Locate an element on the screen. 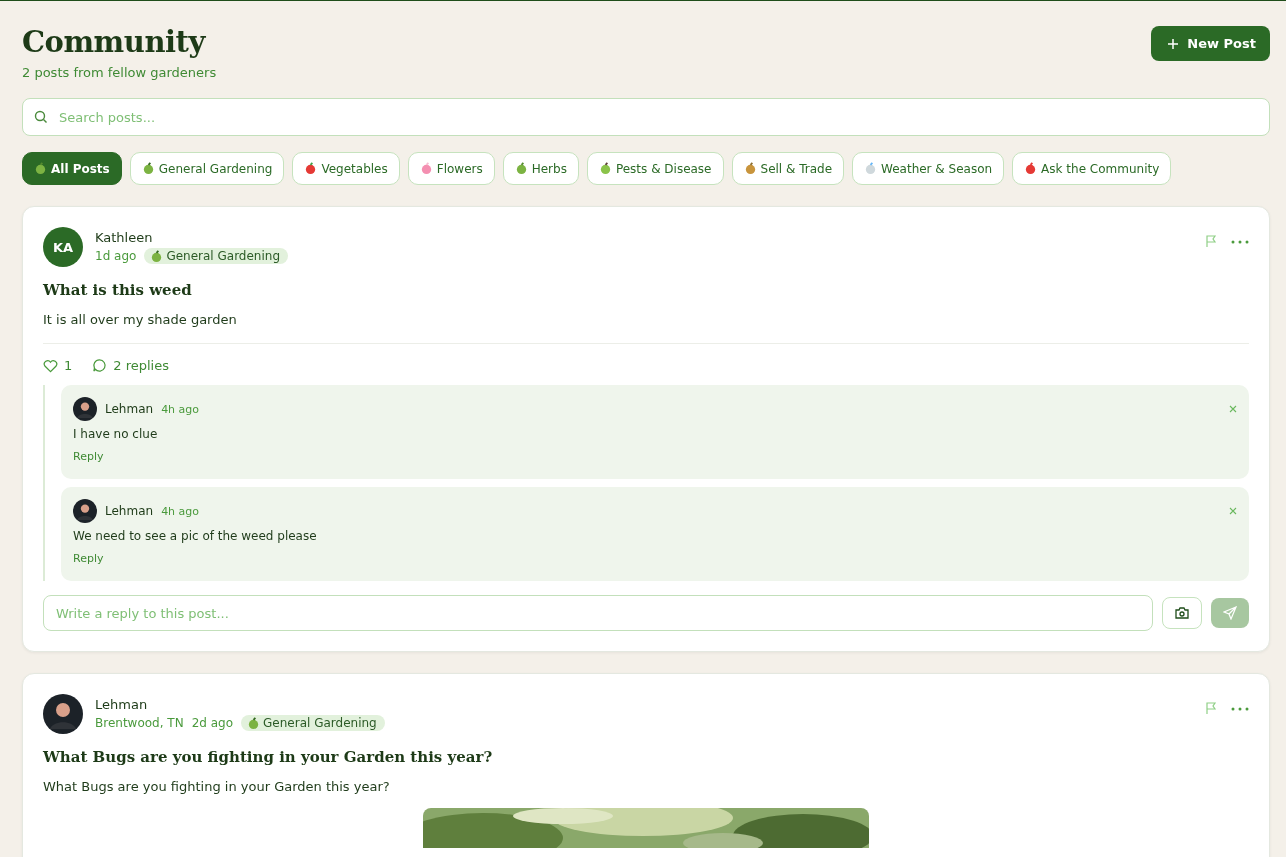  like-button: 1 is located at coordinates (58, 365).